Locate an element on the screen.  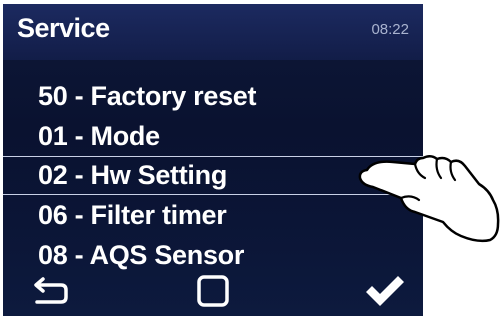
menu-item-factory-reset: 50 - Factory reset is located at coordinates (213, 96).